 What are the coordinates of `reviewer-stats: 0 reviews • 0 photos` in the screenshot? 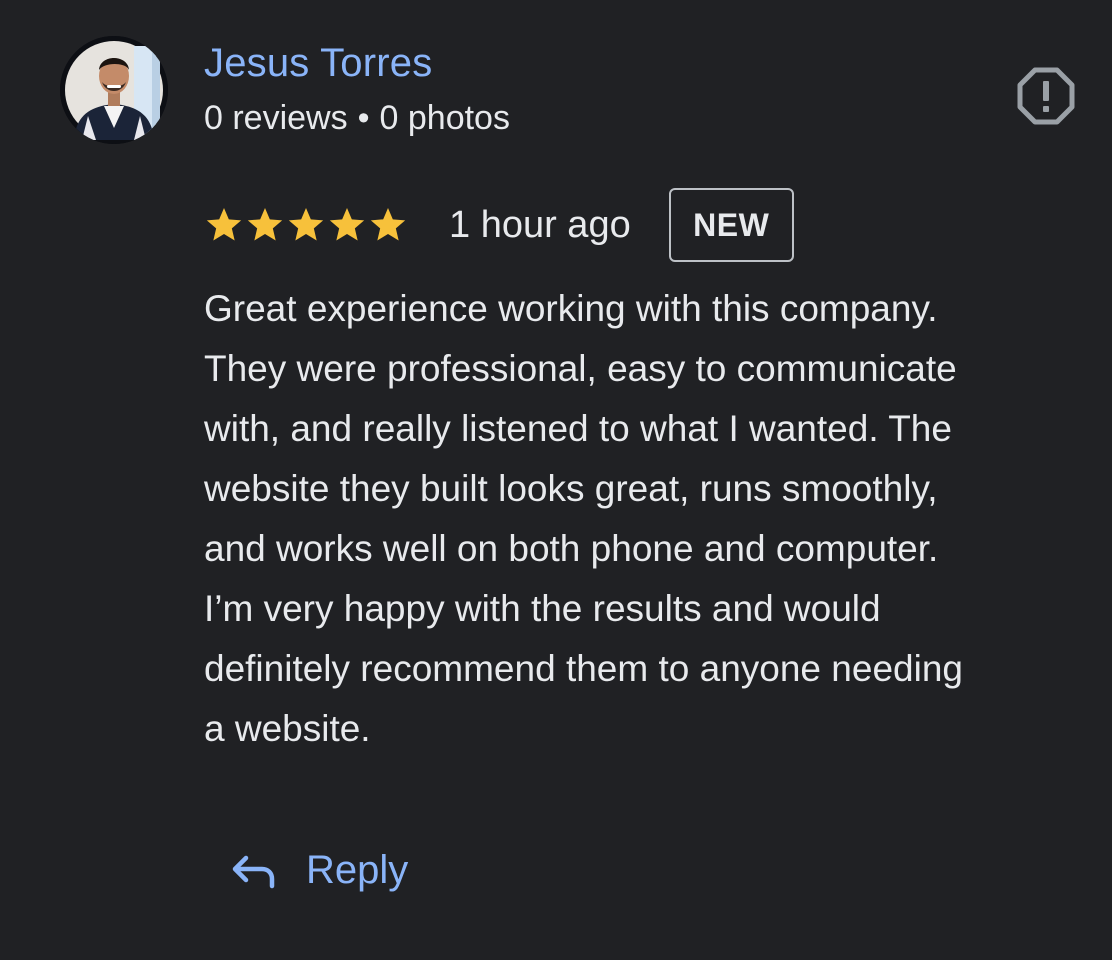 It's located at (357, 118).